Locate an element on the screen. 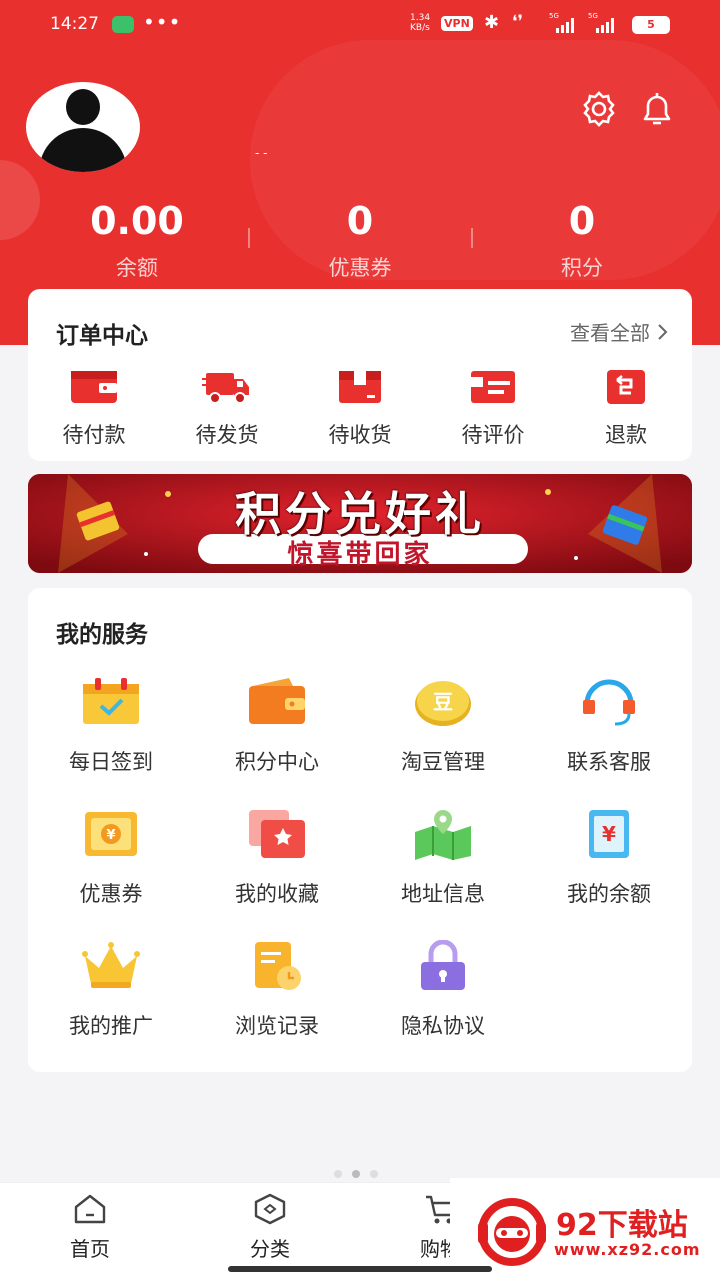 The height and width of the screenshot is (1280, 720). service-browsing-history: 浏览记录 is located at coordinates (277, 990).